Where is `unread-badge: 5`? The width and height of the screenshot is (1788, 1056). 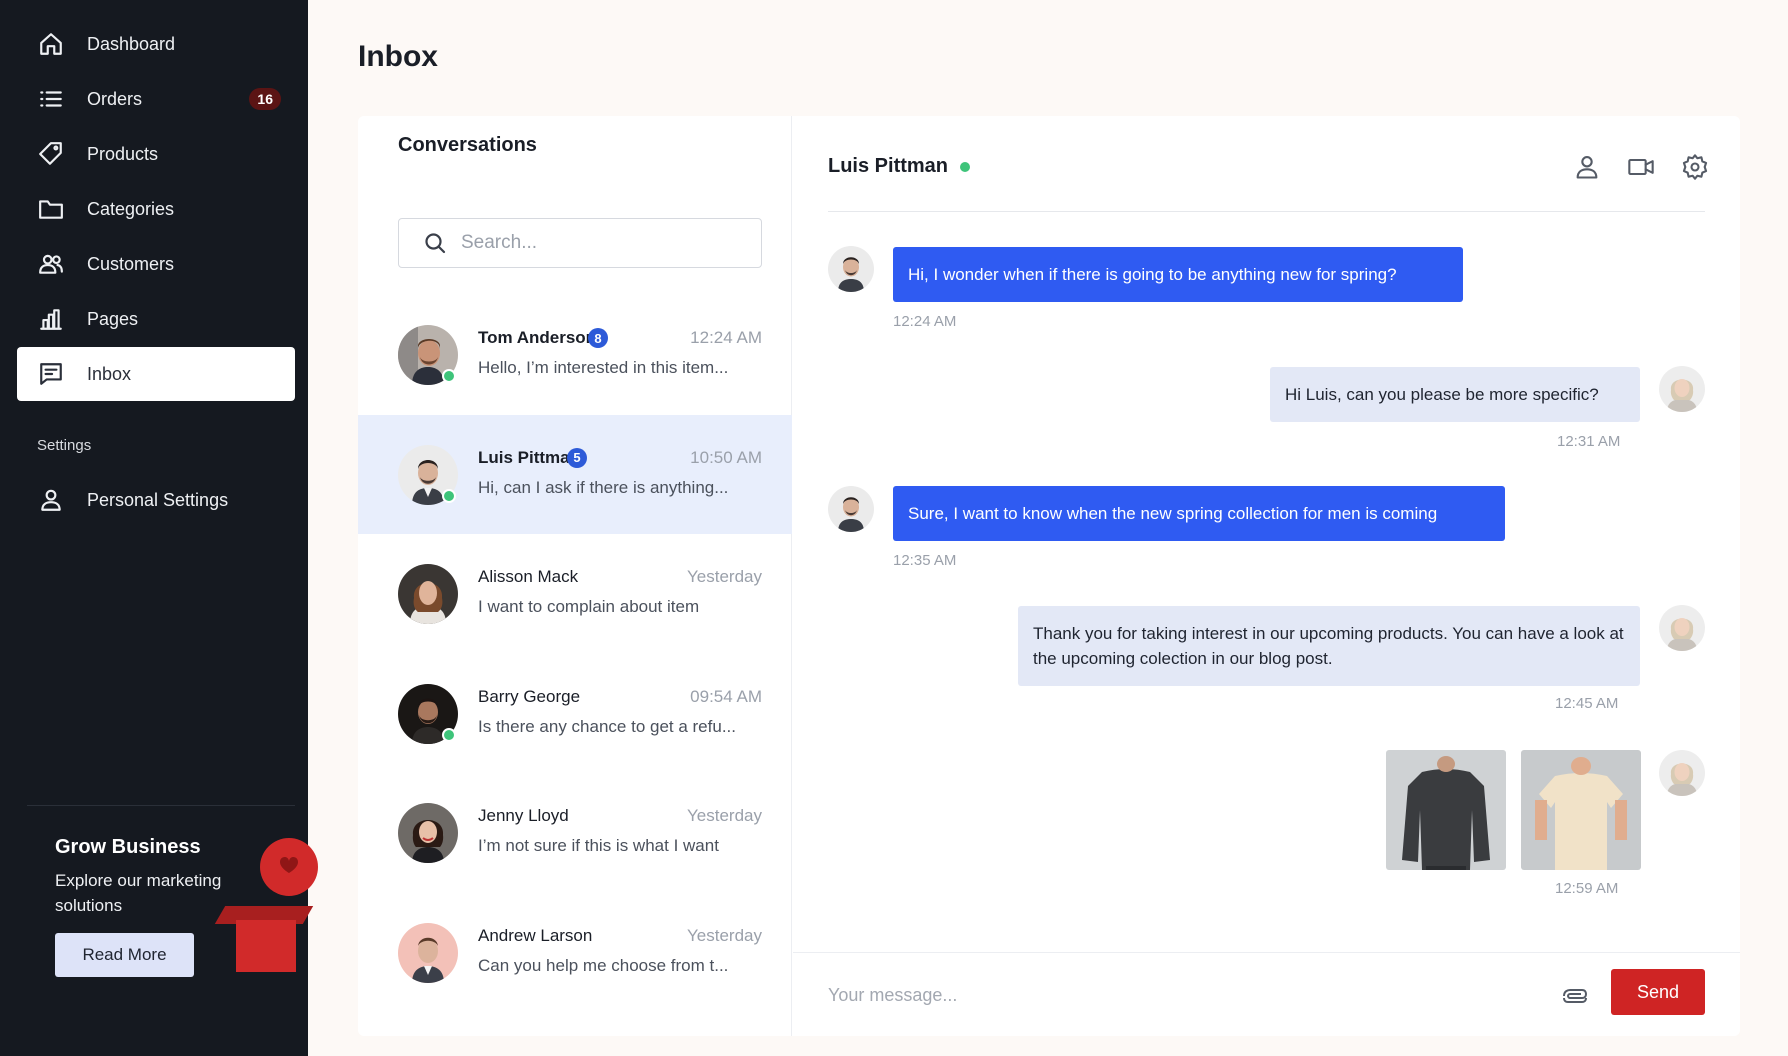
unread-badge: 5 is located at coordinates (577, 457).